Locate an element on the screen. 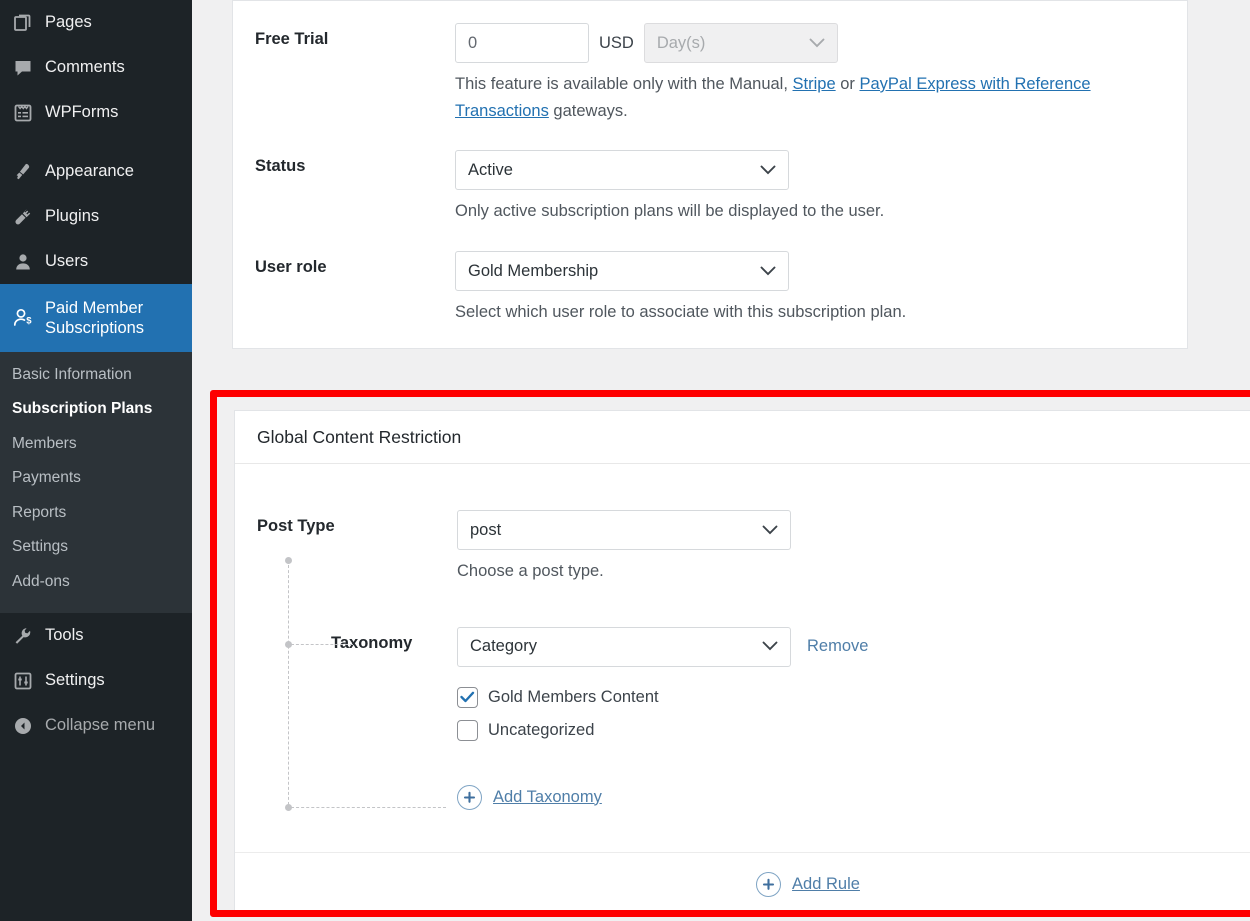  wpforms-icon is located at coordinates (23, 113).